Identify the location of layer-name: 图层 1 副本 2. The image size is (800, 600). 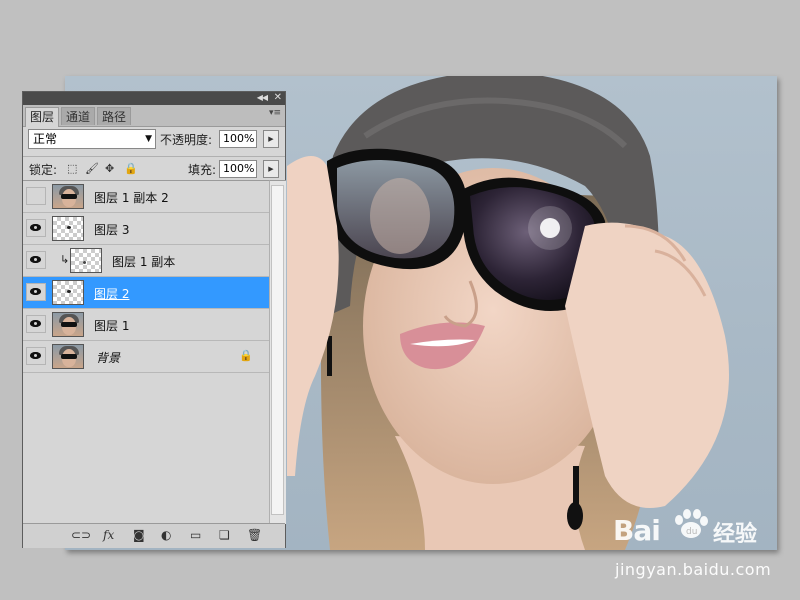
(131, 197).